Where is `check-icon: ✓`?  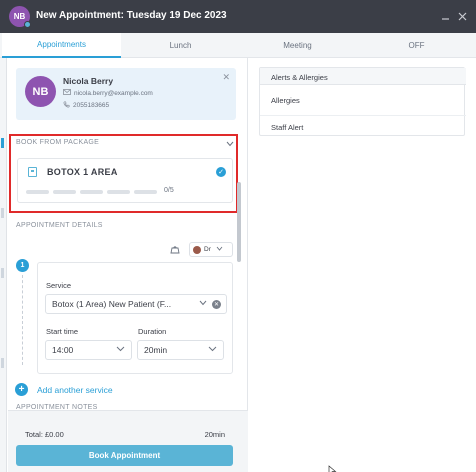
check-icon: ✓ is located at coordinates (221, 172).